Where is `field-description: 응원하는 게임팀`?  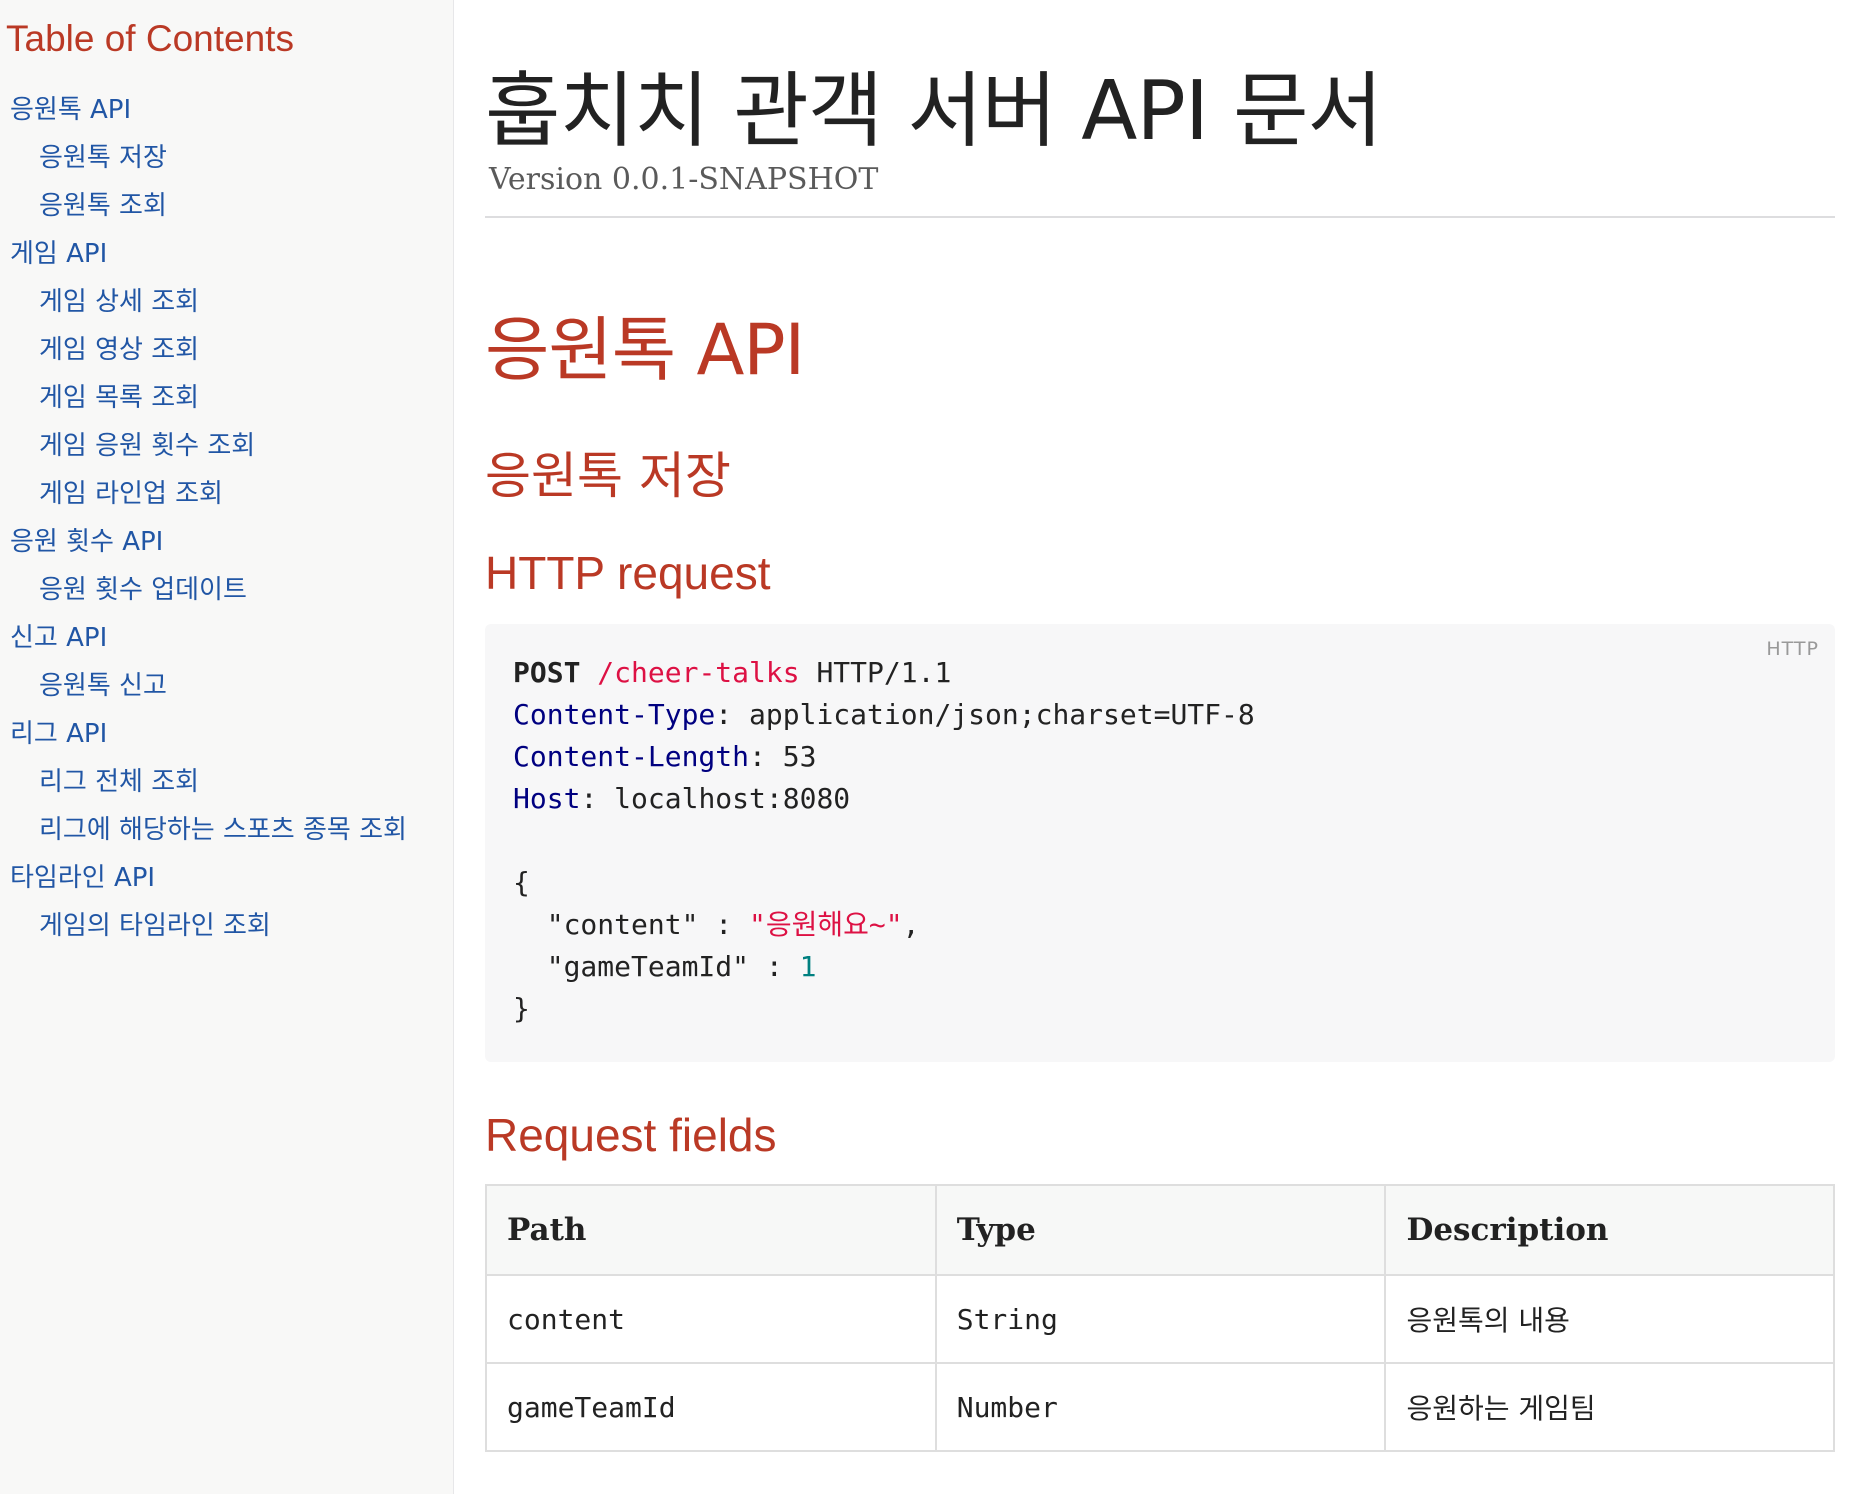 field-description: 응원하는 게임팀 is located at coordinates (1609, 1407).